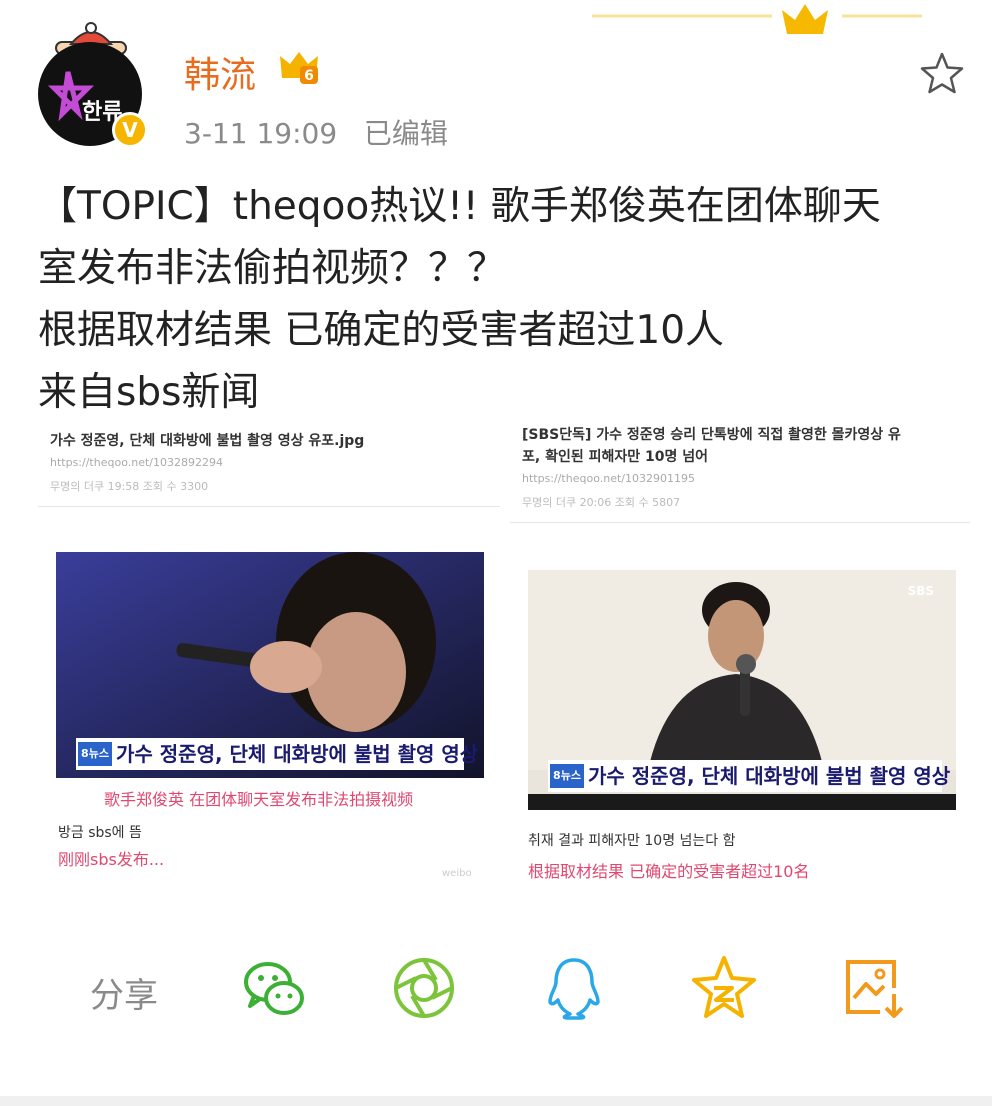 The image size is (992, 1106). Describe the element at coordinates (711, 435) in the screenshot. I see `result-title-line1: [SBS단독] 가수 정준영 승리 단톡방에 직접 촬영한 몰카영상 유` at that location.